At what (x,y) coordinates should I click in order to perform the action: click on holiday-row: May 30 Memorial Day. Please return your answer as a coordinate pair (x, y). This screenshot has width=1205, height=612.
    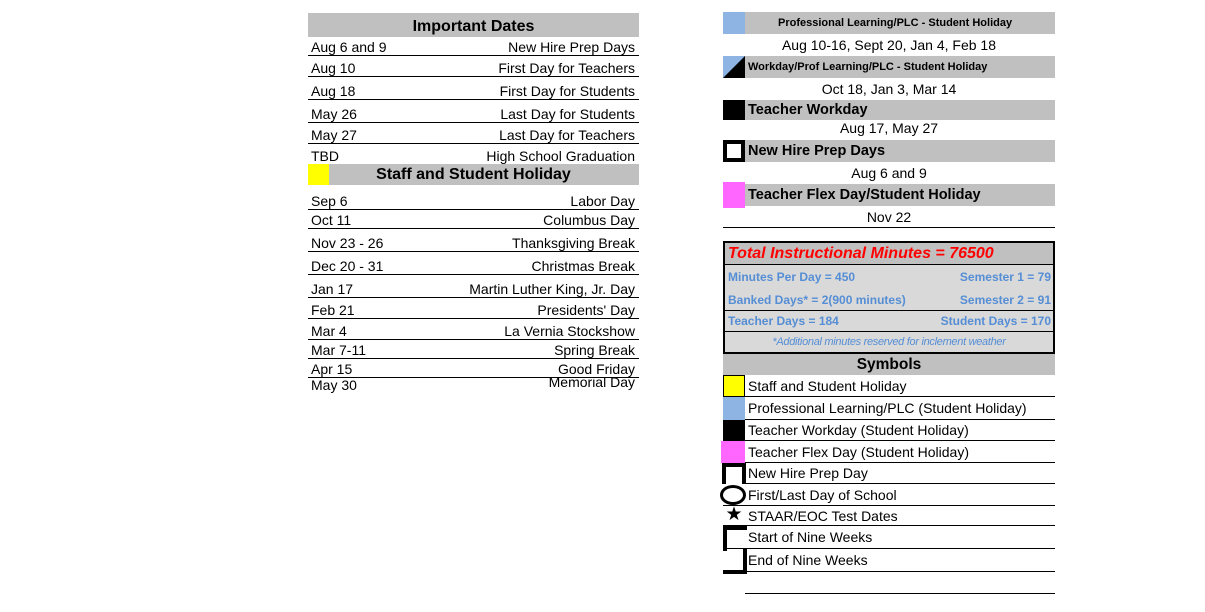
    Looking at the image, I should click on (473, 383).